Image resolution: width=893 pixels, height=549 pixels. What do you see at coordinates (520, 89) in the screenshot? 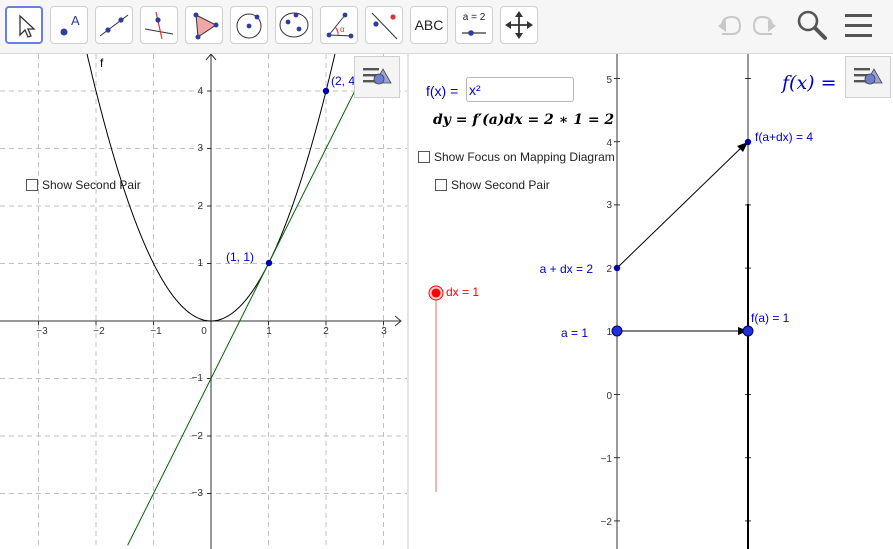
I see `fx-input-field: x²` at bounding box center [520, 89].